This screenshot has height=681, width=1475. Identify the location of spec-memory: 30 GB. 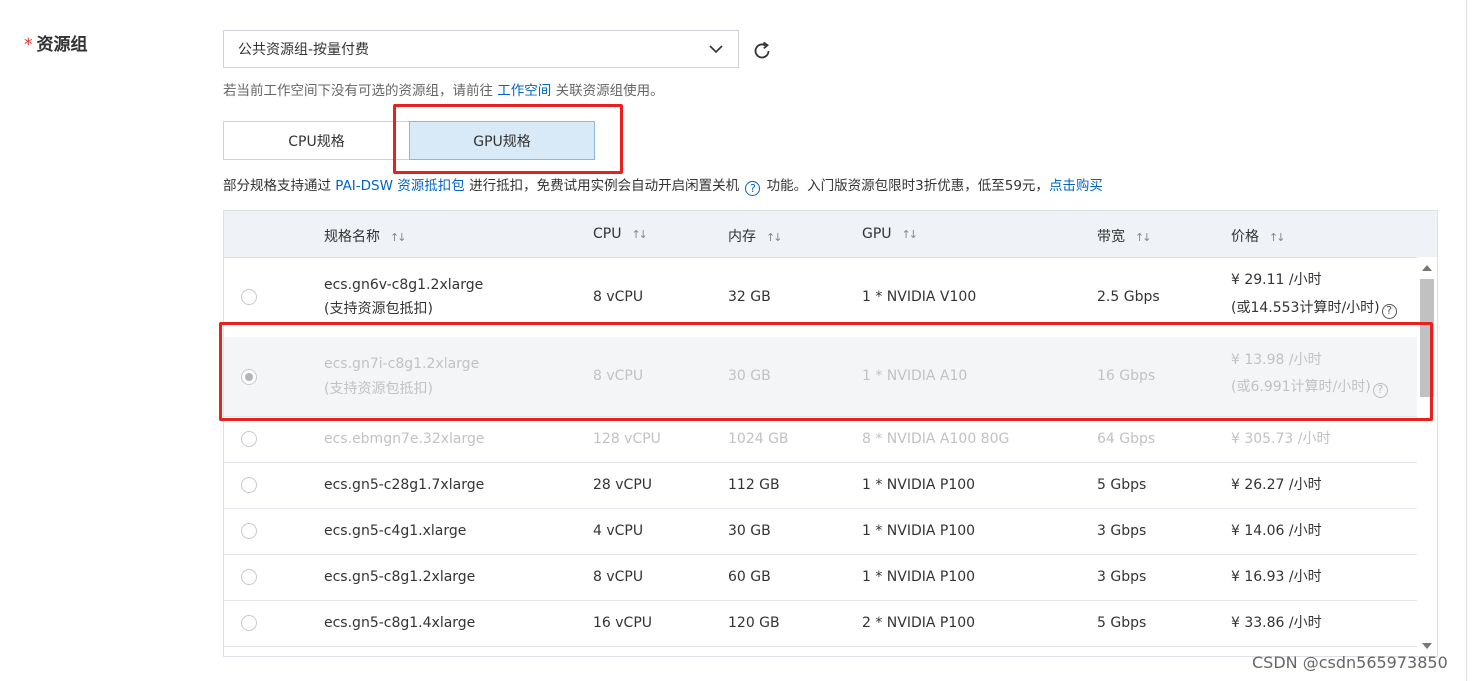
(749, 531).